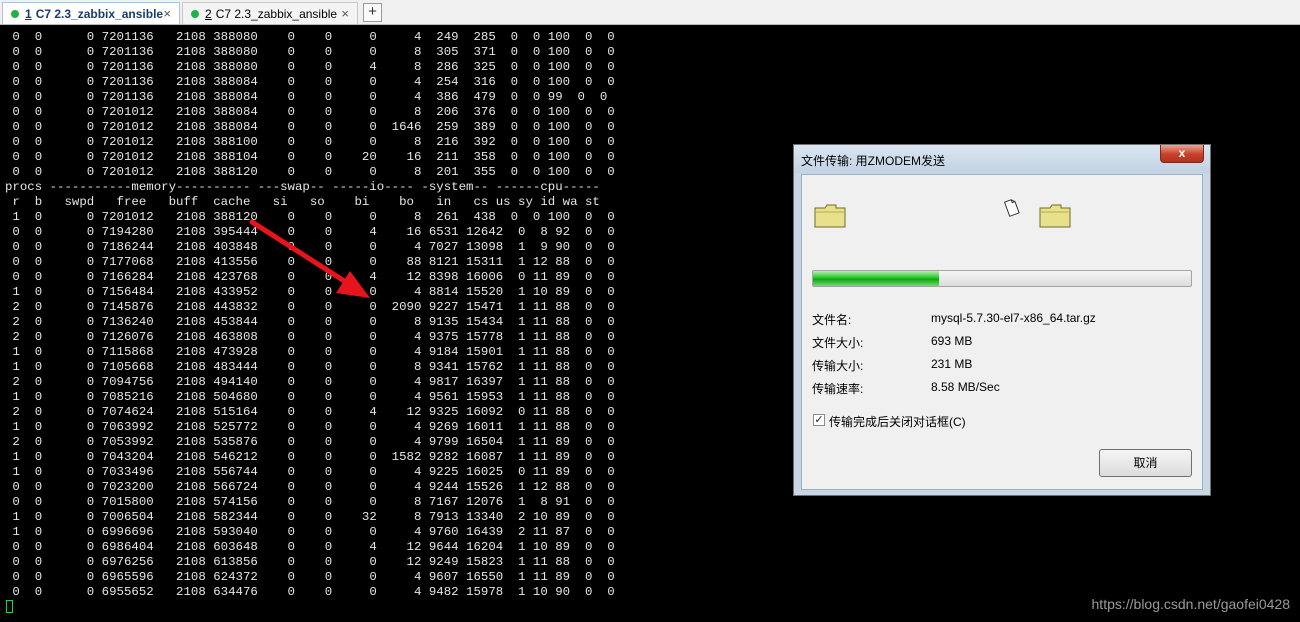  Describe the element at coordinates (28, 13) in the screenshot. I see `tab-number: 1` at that location.